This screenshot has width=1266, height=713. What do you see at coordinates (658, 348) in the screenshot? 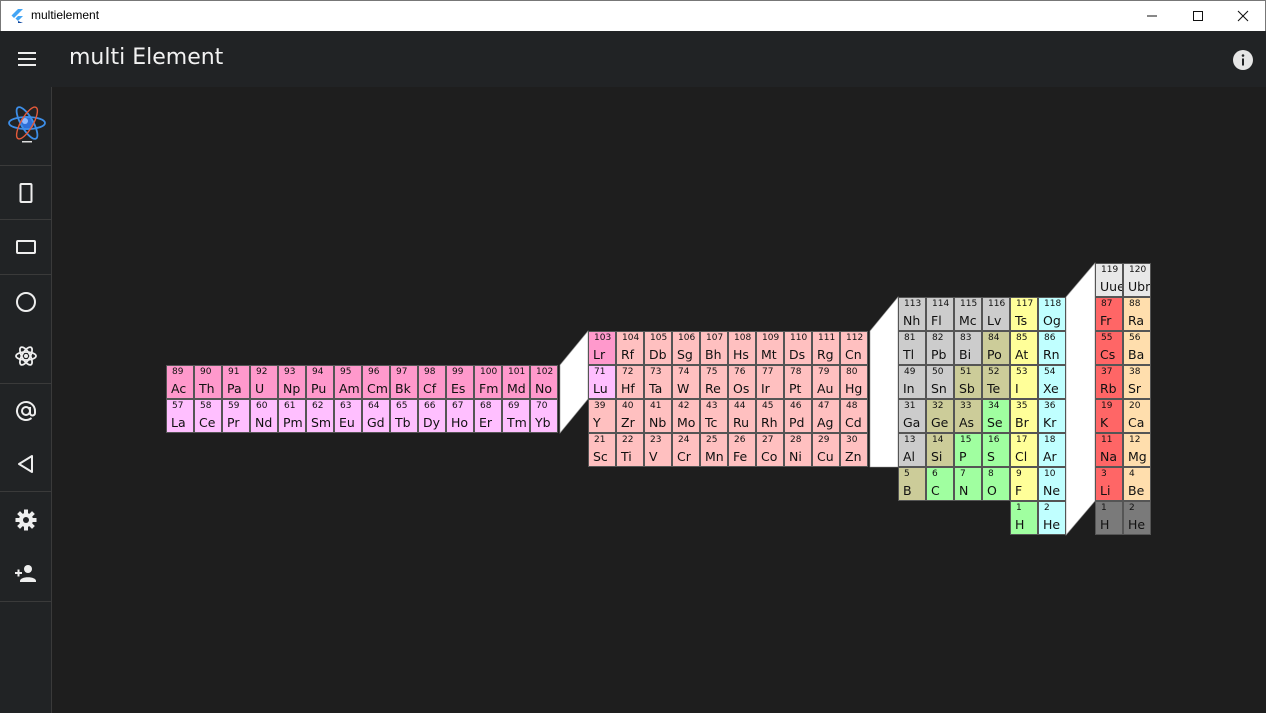
I see `element-cell: 105 Db` at bounding box center [658, 348].